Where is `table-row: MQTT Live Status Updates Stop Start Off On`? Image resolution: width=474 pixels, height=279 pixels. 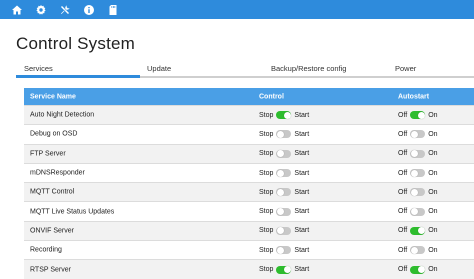
table-row: MQTT Live Status Updates Stop Start Off On is located at coordinates (249, 211).